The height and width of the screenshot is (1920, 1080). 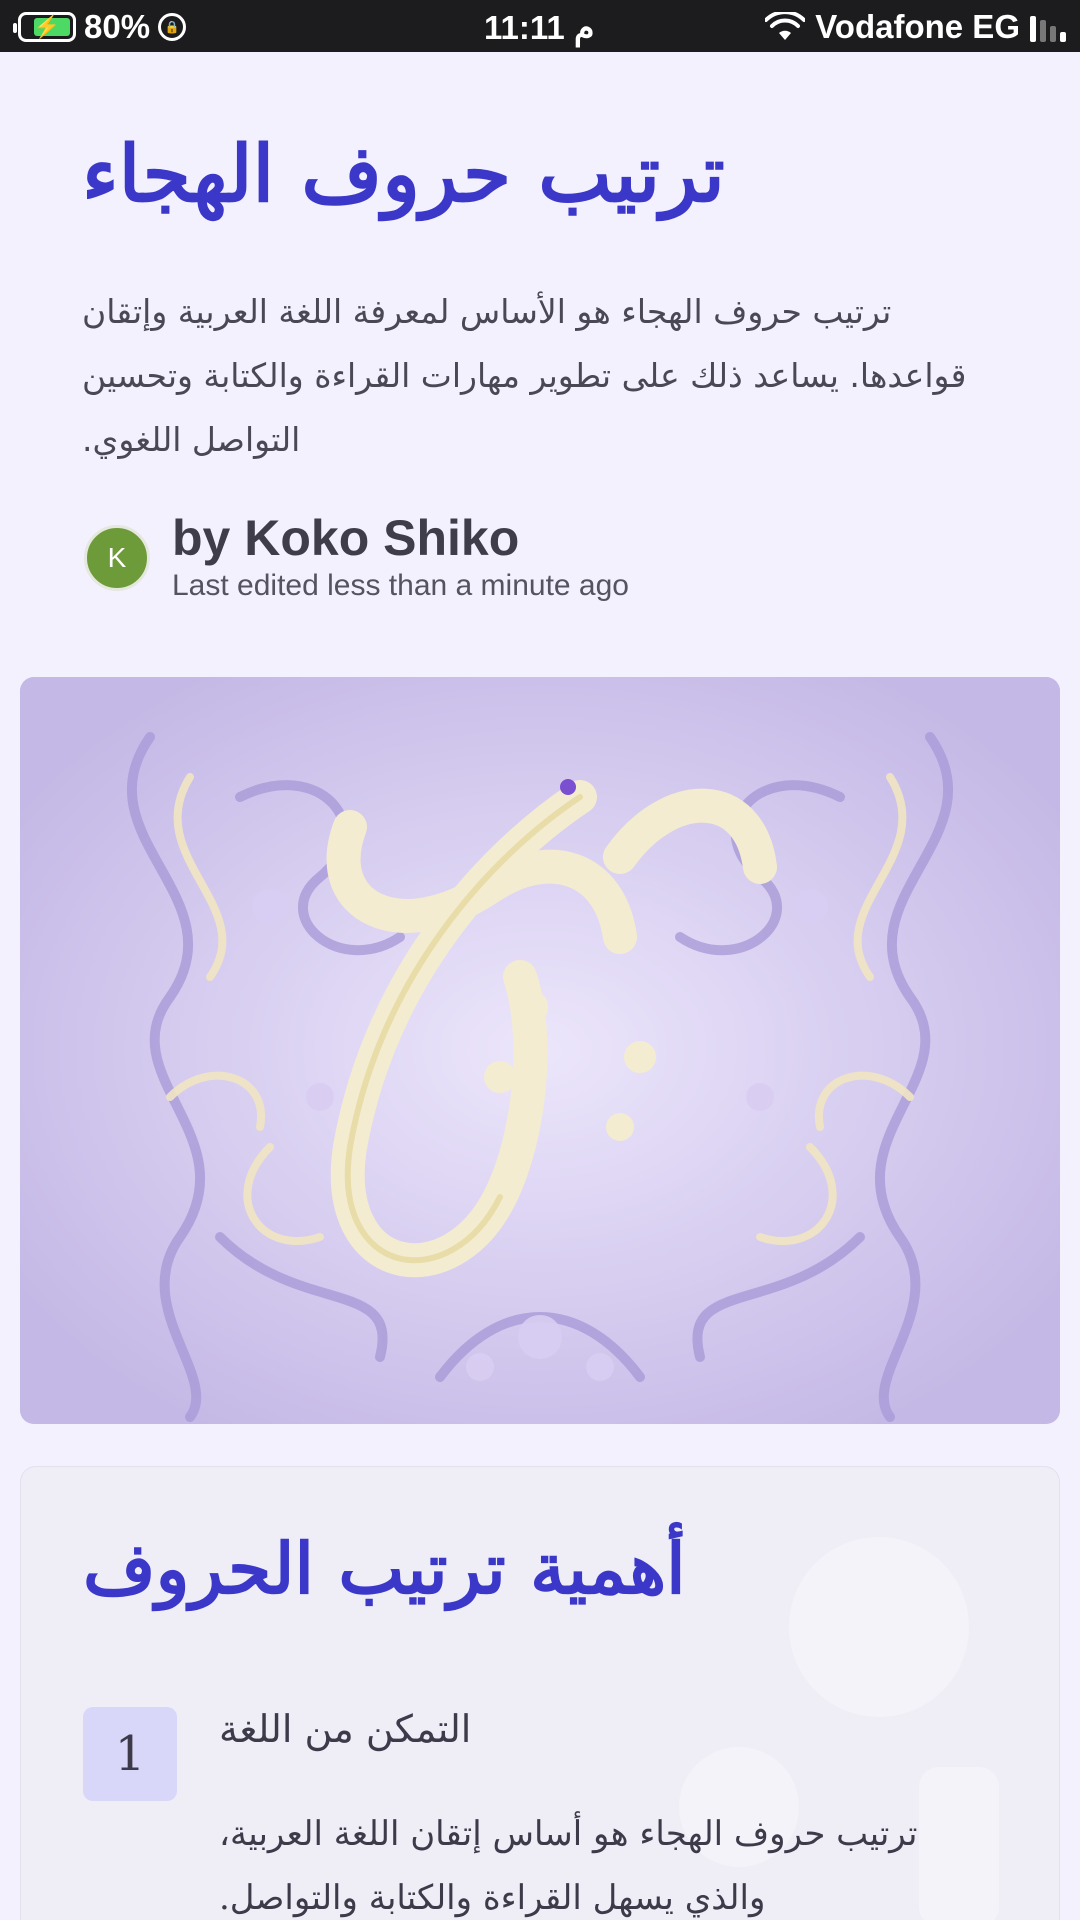 I want to click on rotation-lock-icon: 🔒, so click(x=172, y=27).